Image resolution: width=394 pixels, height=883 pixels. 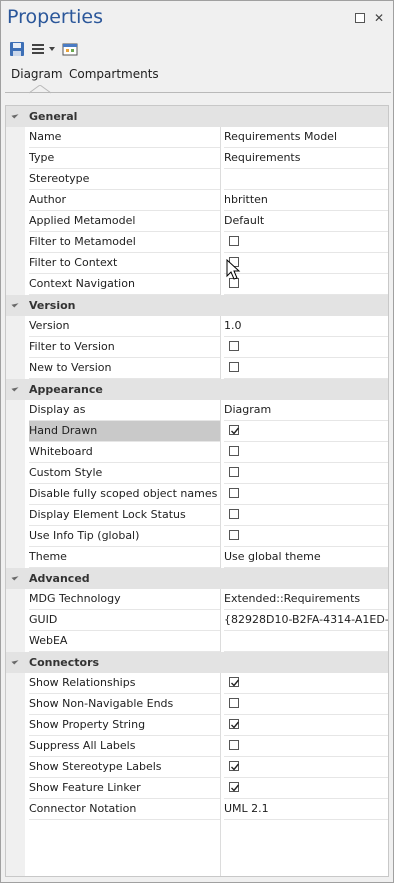 I want to click on property-name: Filter to Context, so click(x=124, y=263).